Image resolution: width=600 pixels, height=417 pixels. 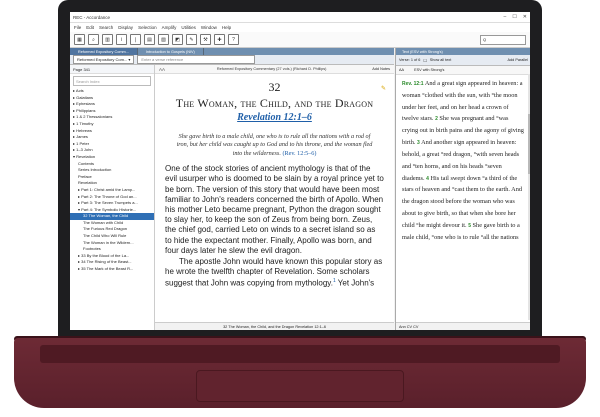 What do you see at coordinates (219, 39) in the screenshot?
I see `plus-icon: ✚` at bounding box center [219, 39].